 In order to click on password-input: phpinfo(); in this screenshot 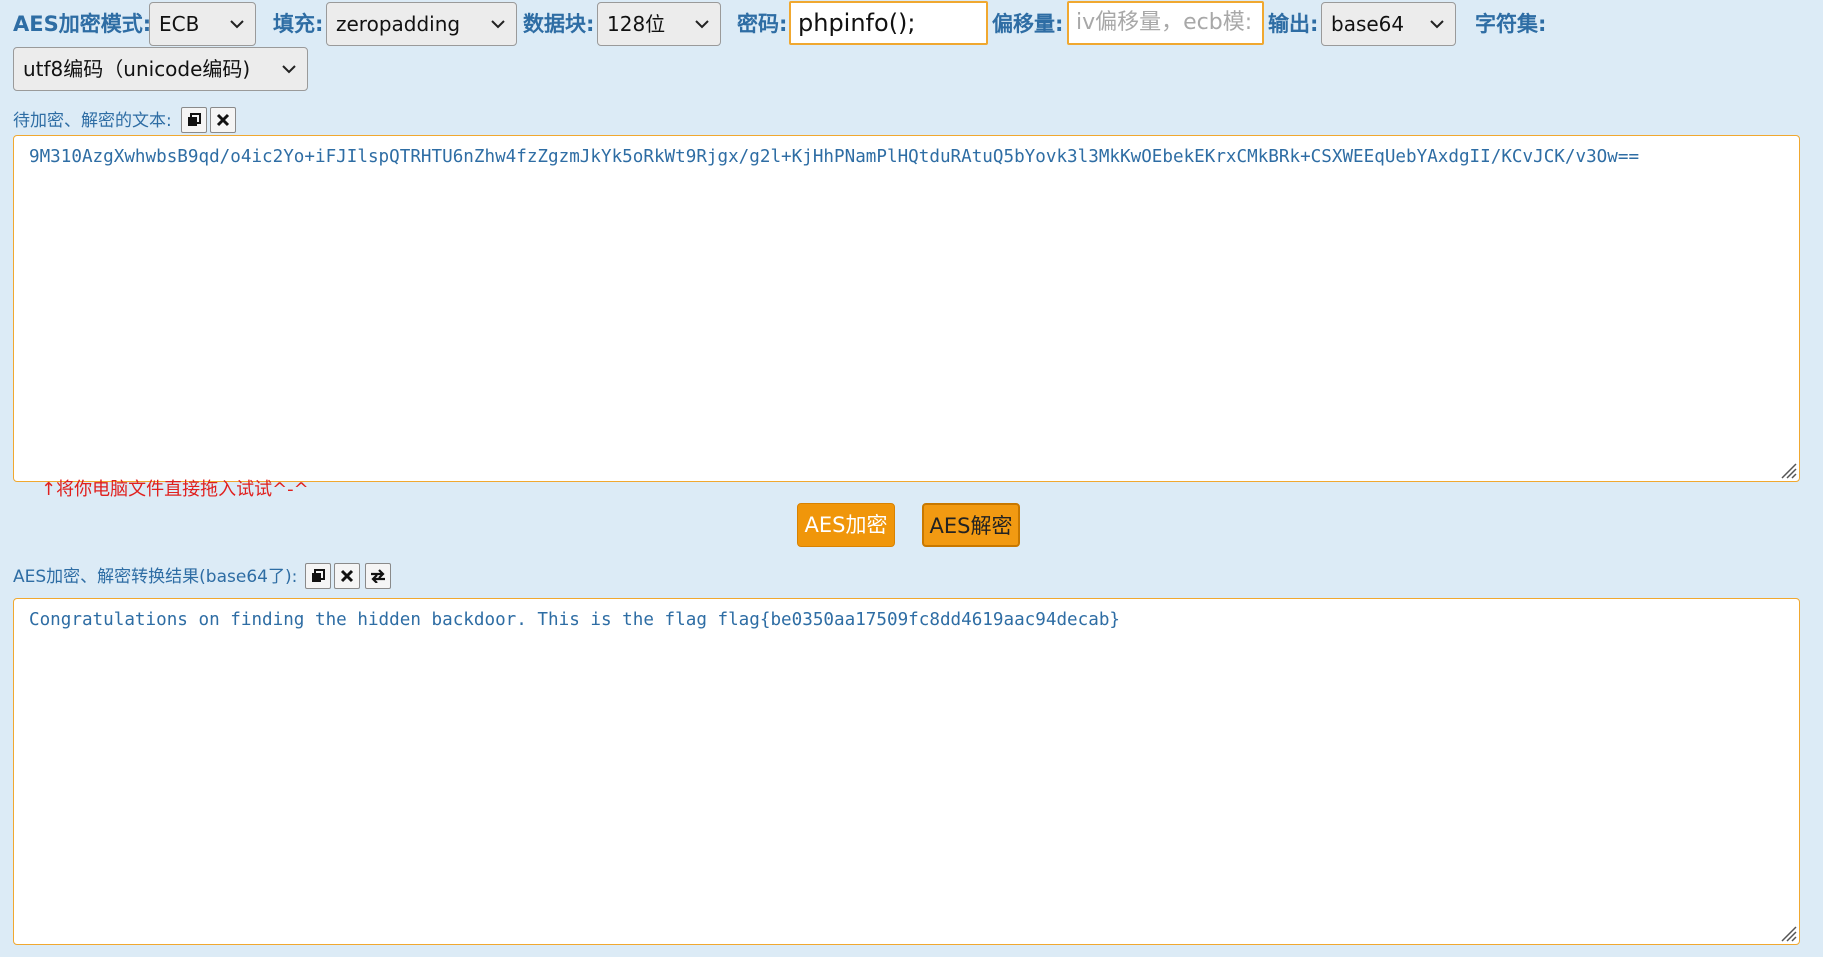, I will do `click(888, 23)`.